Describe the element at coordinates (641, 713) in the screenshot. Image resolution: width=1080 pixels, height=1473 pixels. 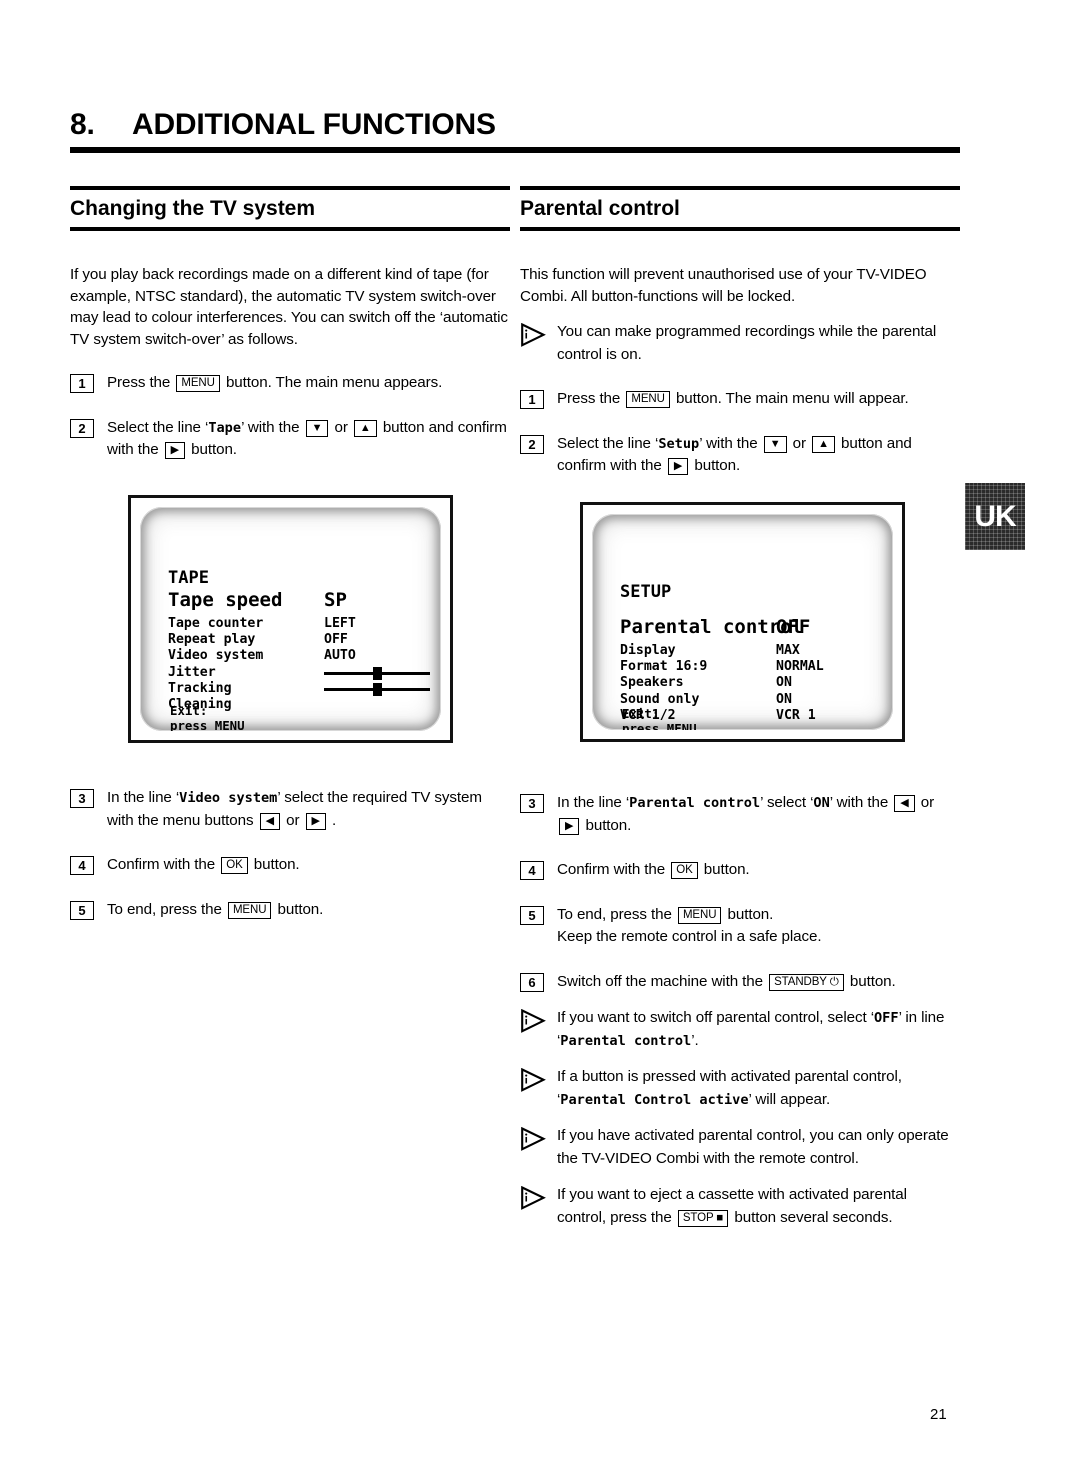
I see `osd-setup-exit-line1: Exit:` at that location.